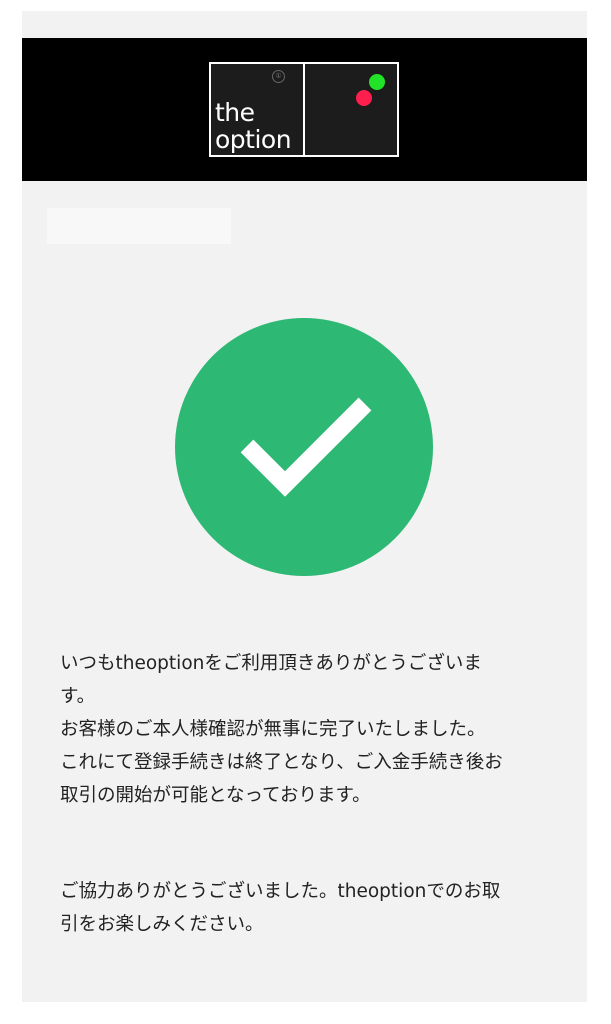 The height and width of the screenshot is (1024, 611). What do you see at coordinates (253, 139) in the screenshot?
I see `logo-word-option: option` at bounding box center [253, 139].